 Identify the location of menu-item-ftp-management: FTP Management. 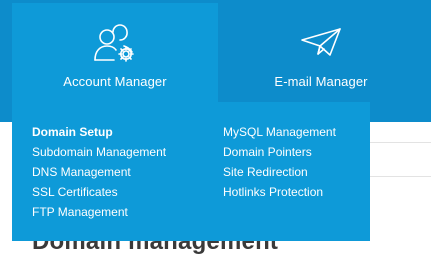
(99, 212).